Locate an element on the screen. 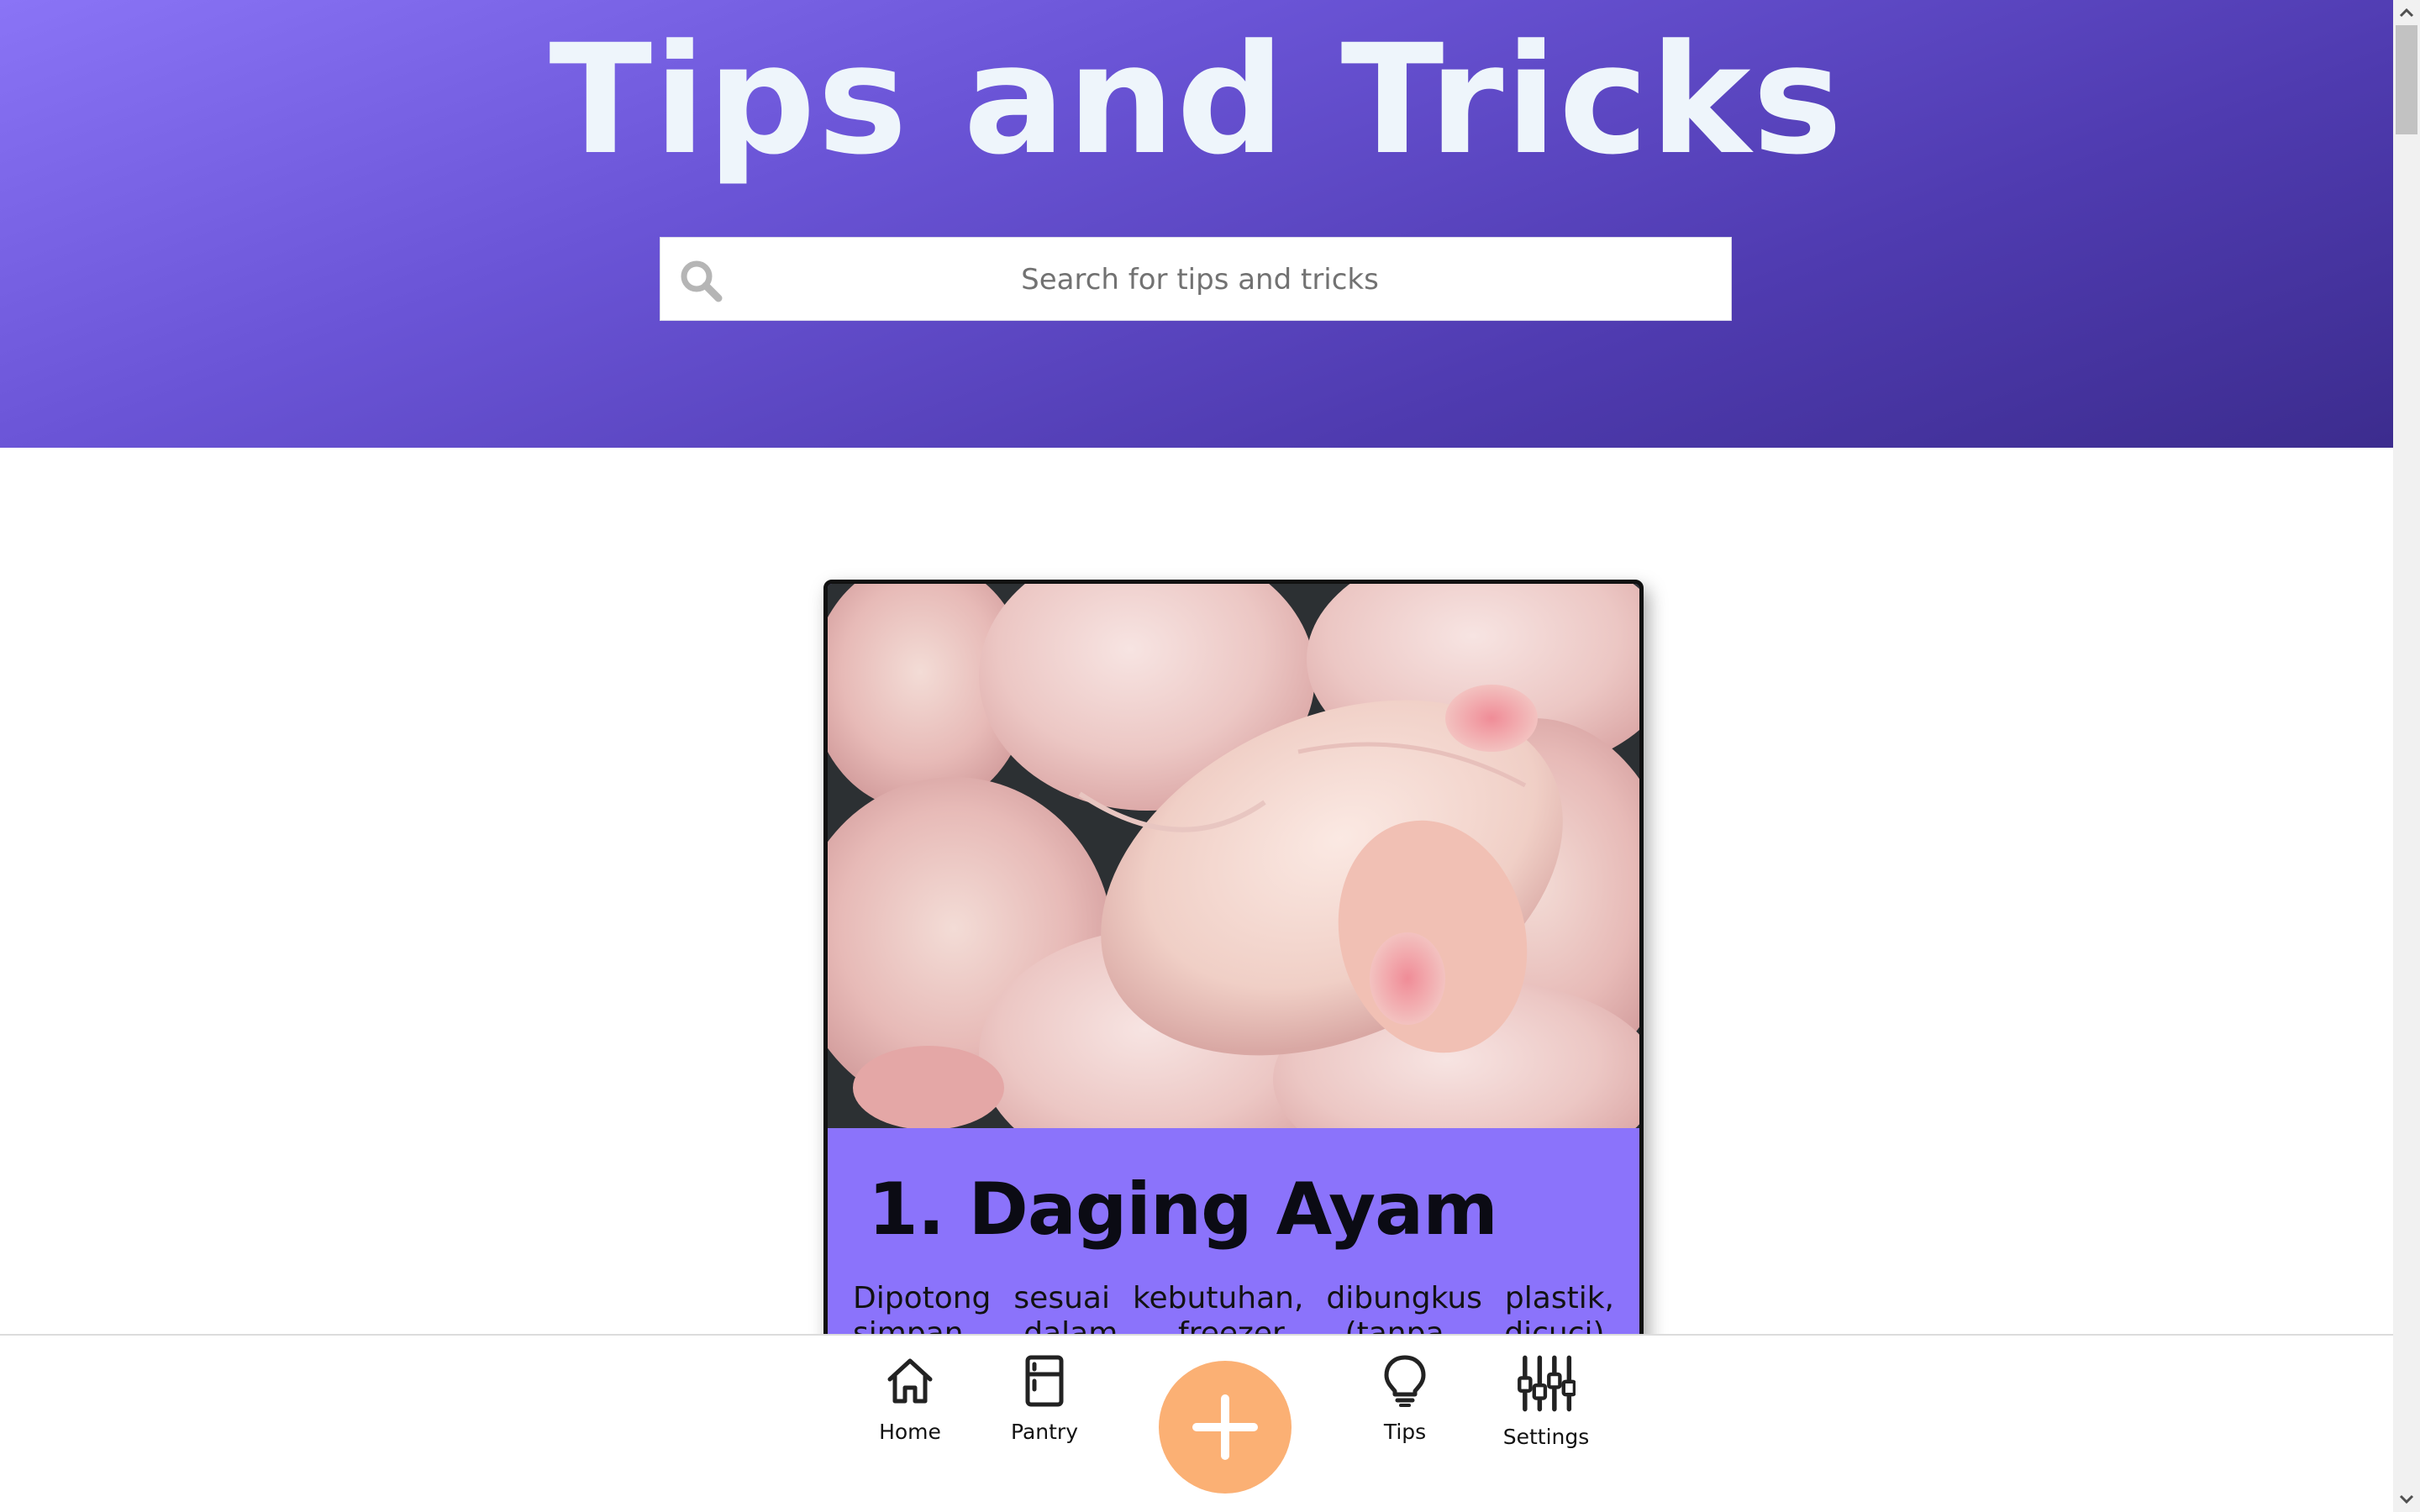 The width and height of the screenshot is (2420, 1512). lightbulb-icon is located at coordinates (1405, 1381).